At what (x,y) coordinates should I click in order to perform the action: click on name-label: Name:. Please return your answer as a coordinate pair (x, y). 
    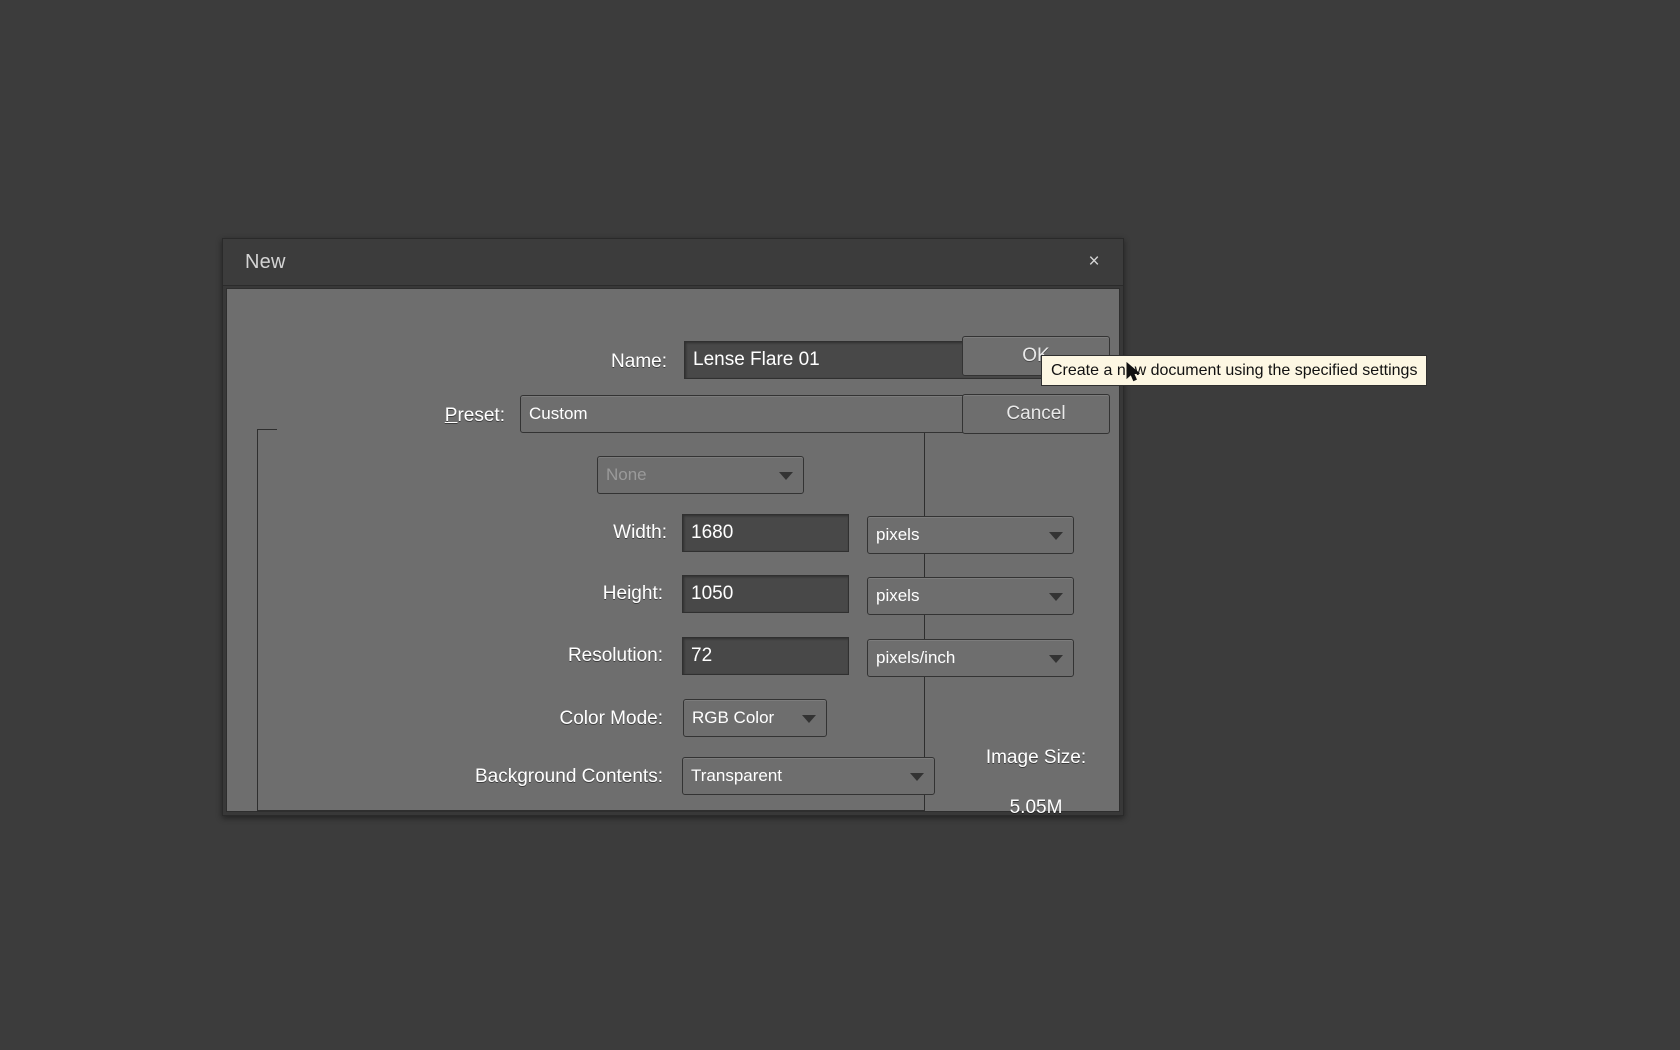
    Looking at the image, I should click on (639, 361).